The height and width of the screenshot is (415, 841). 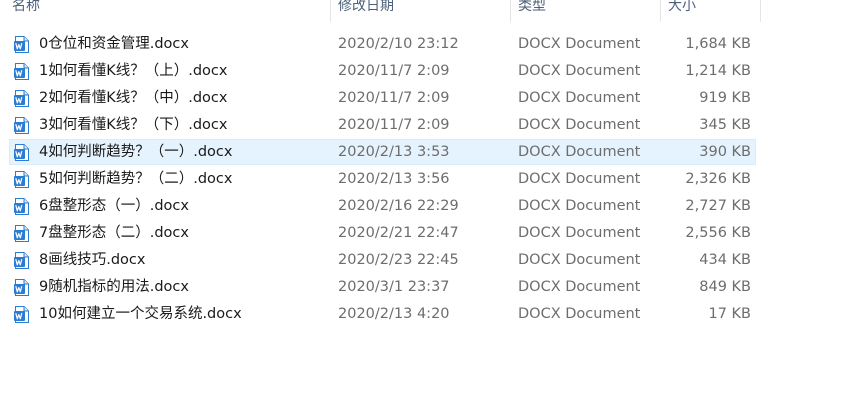 I want to click on file-date-modified: 2020/2/23 22:45, so click(x=398, y=260).